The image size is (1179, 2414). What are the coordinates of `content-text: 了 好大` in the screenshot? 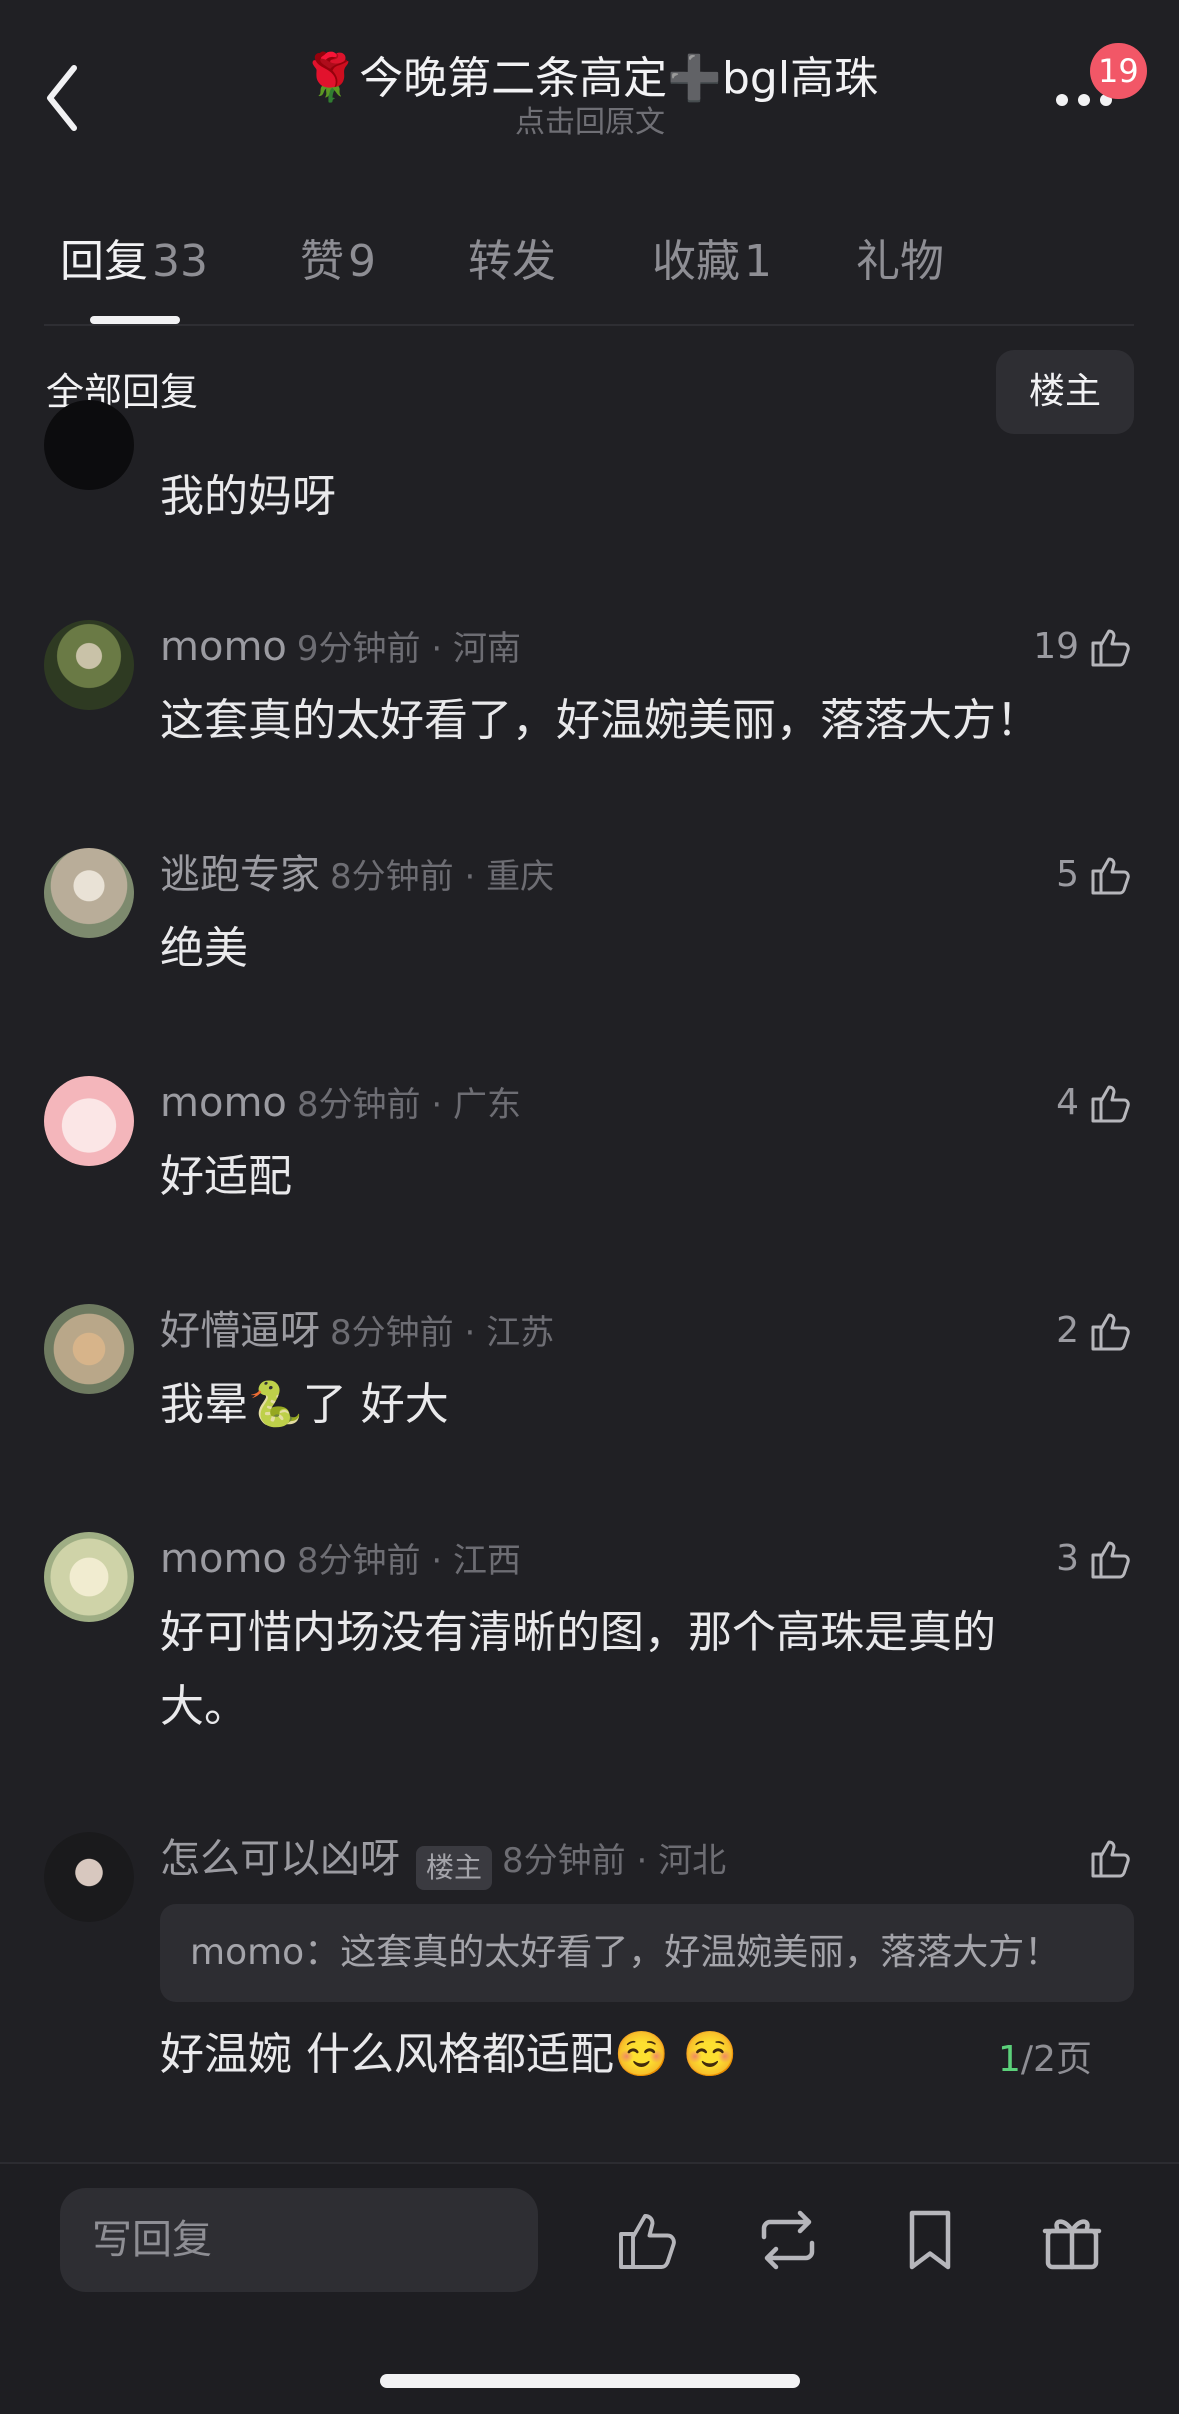 It's located at (375, 1404).